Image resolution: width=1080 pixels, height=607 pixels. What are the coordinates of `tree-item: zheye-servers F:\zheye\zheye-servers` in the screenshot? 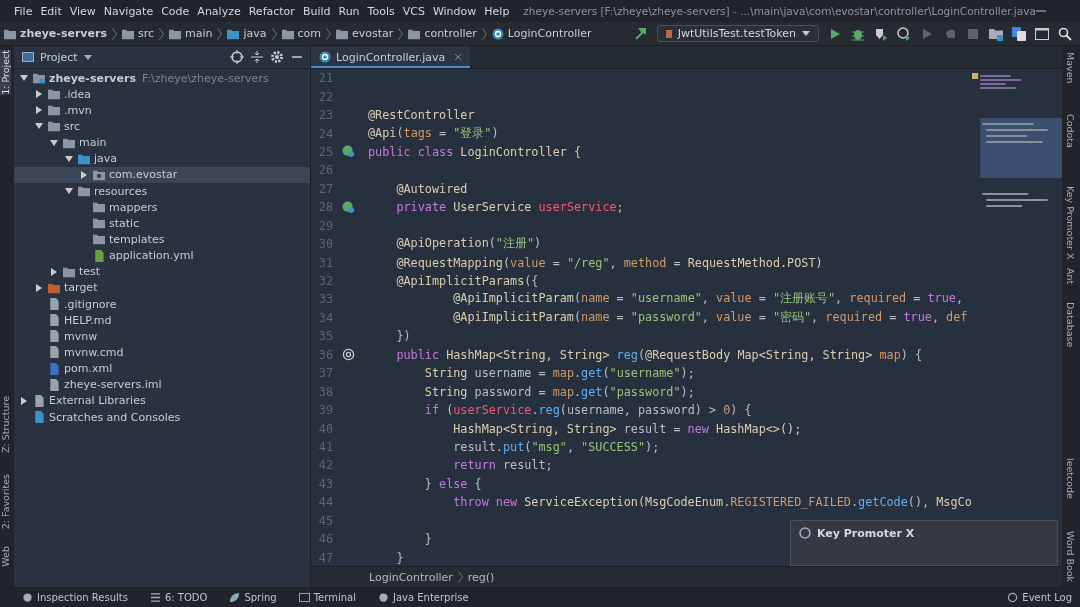 It's located at (162, 78).